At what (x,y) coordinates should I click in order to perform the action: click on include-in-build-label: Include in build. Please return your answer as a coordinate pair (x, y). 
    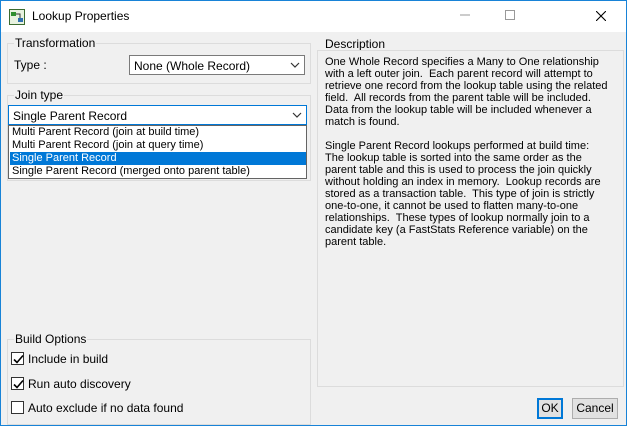
    Looking at the image, I should click on (68, 359).